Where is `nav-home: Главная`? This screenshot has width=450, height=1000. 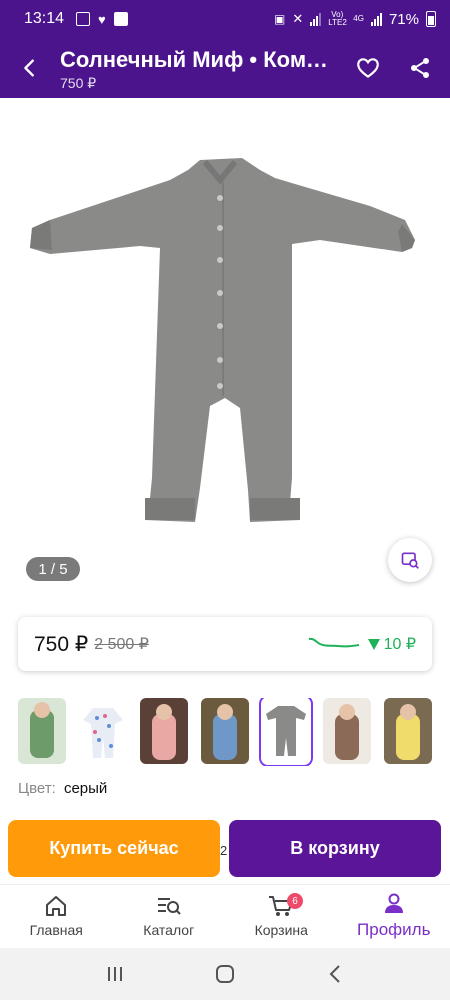 nav-home: Главная is located at coordinates (56, 916).